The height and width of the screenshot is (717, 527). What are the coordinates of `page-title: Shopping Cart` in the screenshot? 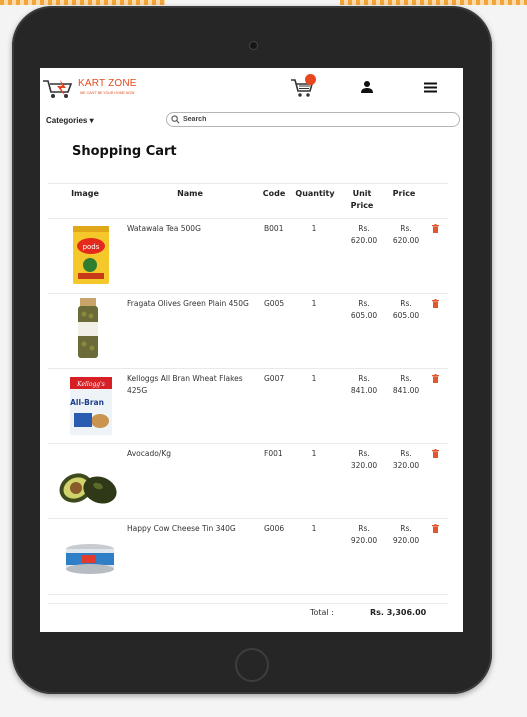 It's located at (124, 151).